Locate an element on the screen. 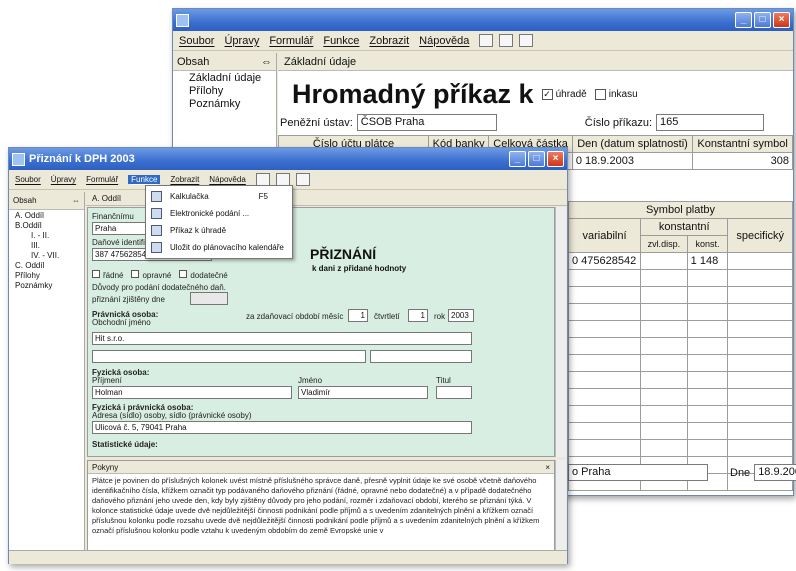  company-field: Hit s.r.o. is located at coordinates (282, 338).